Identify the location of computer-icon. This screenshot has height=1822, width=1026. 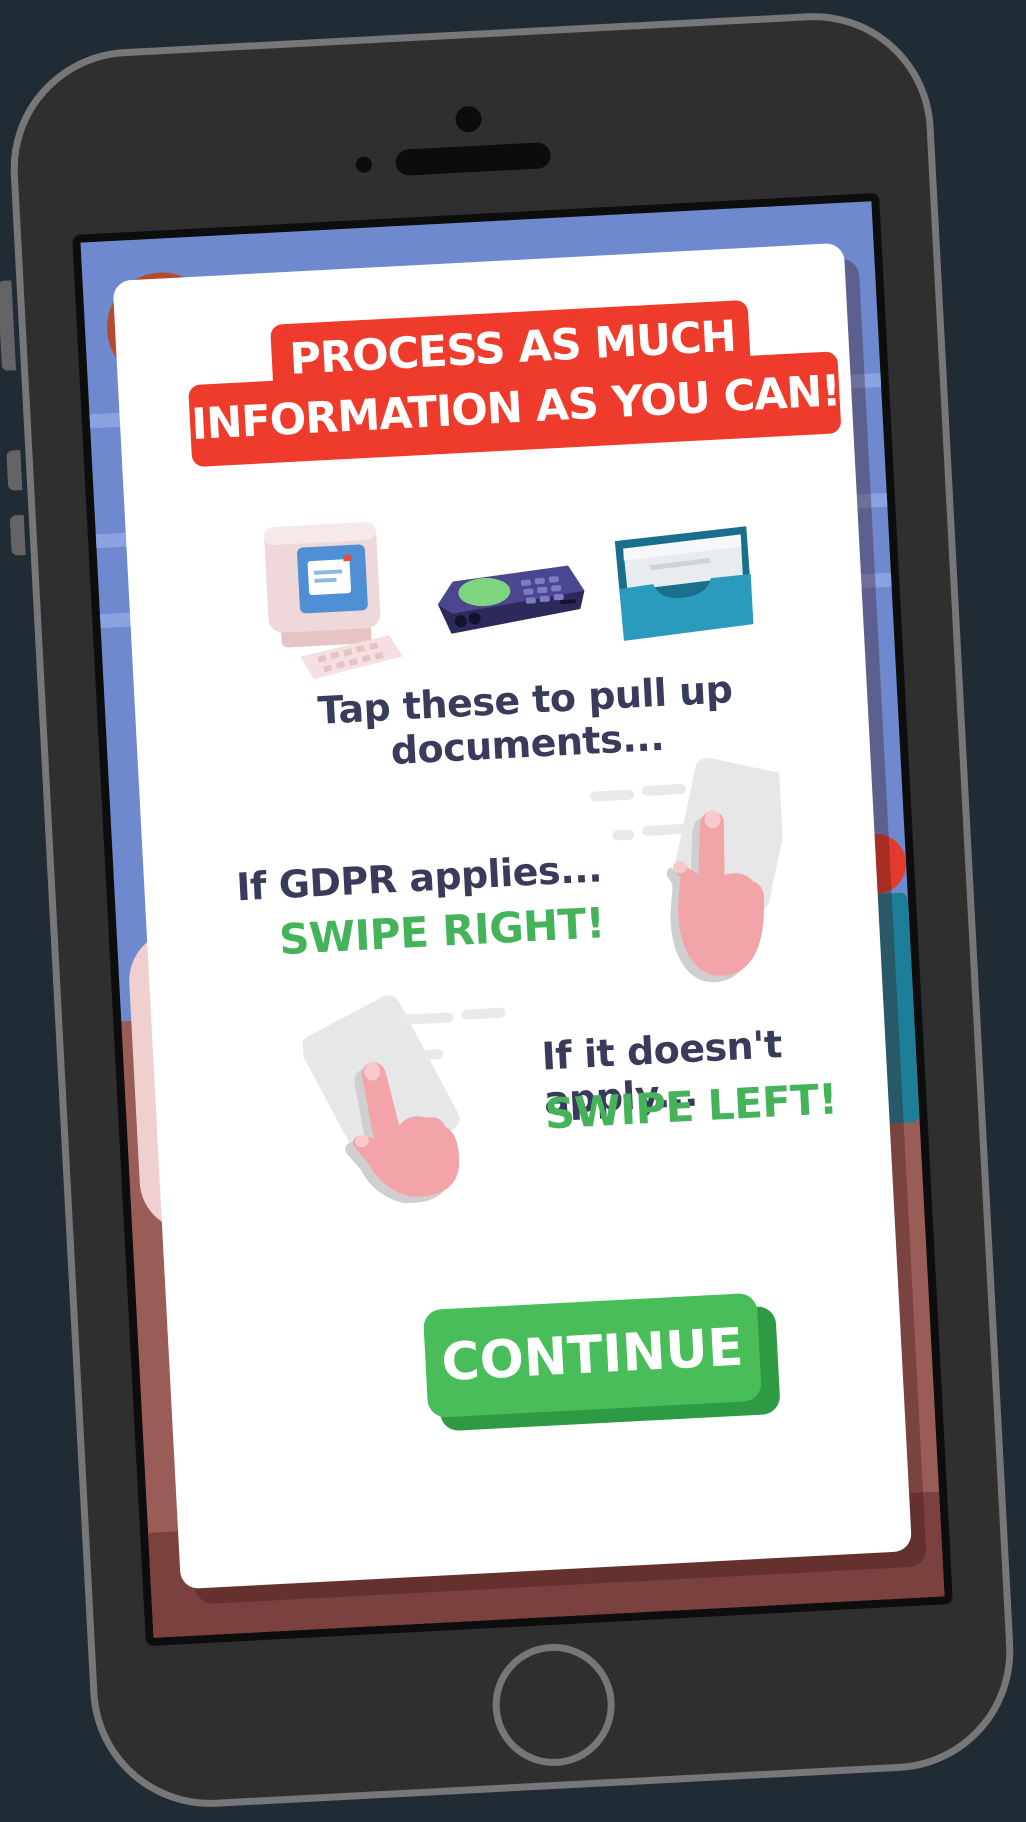
(339, 605).